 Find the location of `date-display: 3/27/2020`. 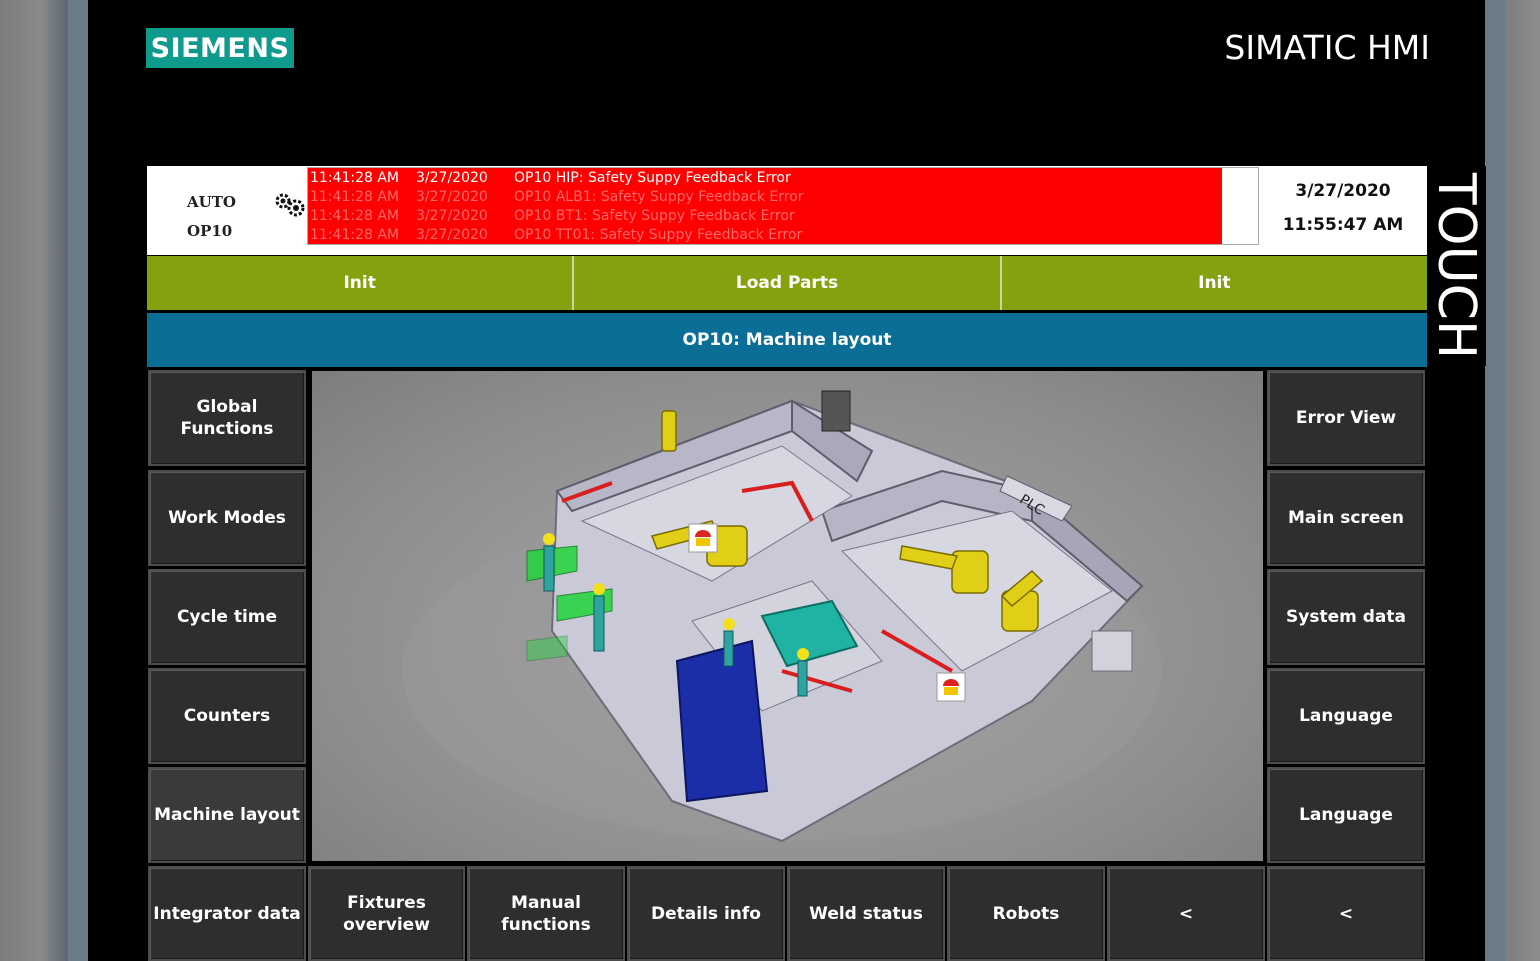

date-display: 3/27/2020 is located at coordinates (1343, 191).